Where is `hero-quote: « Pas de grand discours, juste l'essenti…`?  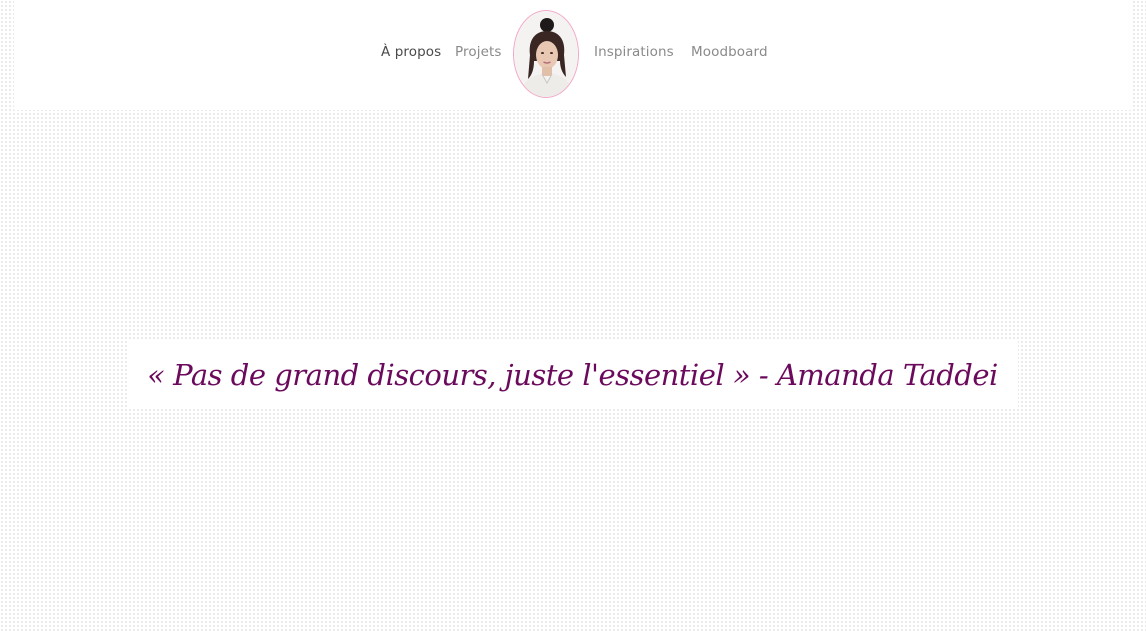 hero-quote: « Pas de grand discours, juste l'essenti… is located at coordinates (572, 374).